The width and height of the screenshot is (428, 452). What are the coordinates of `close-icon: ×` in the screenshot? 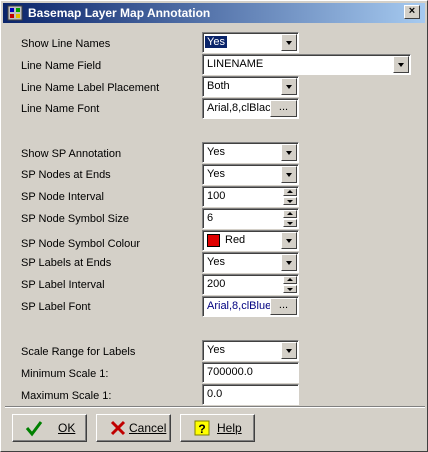 It's located at (412, 11).